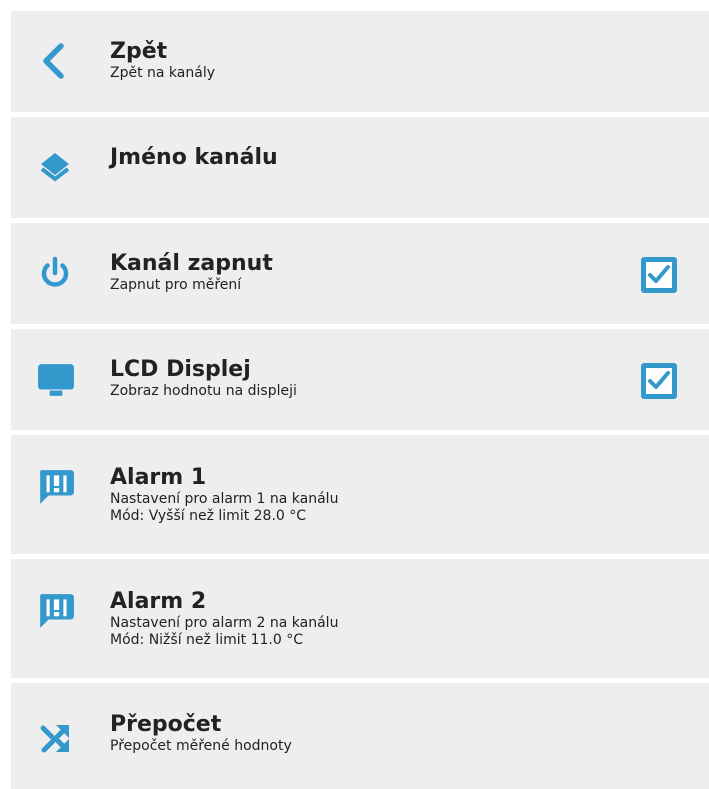  Describe the element at coordinates (53, 61) in the screenshot. I see `chevron-left-icon` at that location.